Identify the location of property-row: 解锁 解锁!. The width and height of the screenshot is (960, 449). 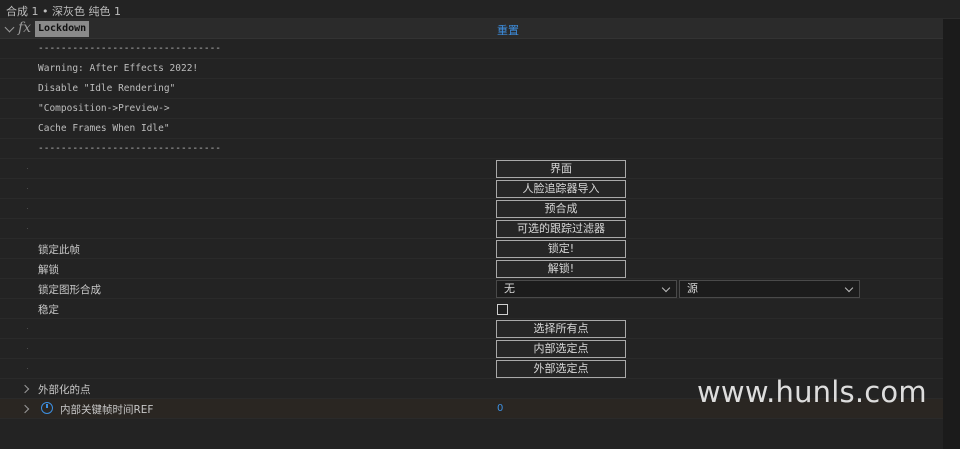
(471, 269).